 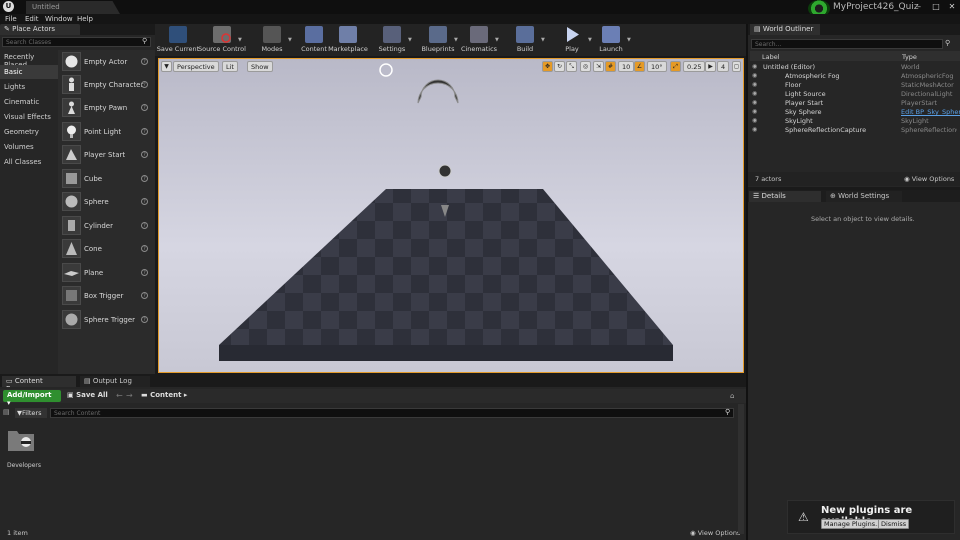 I want to click on sources-panel-toggle-icon: ▤, so click(x=8, y=413).